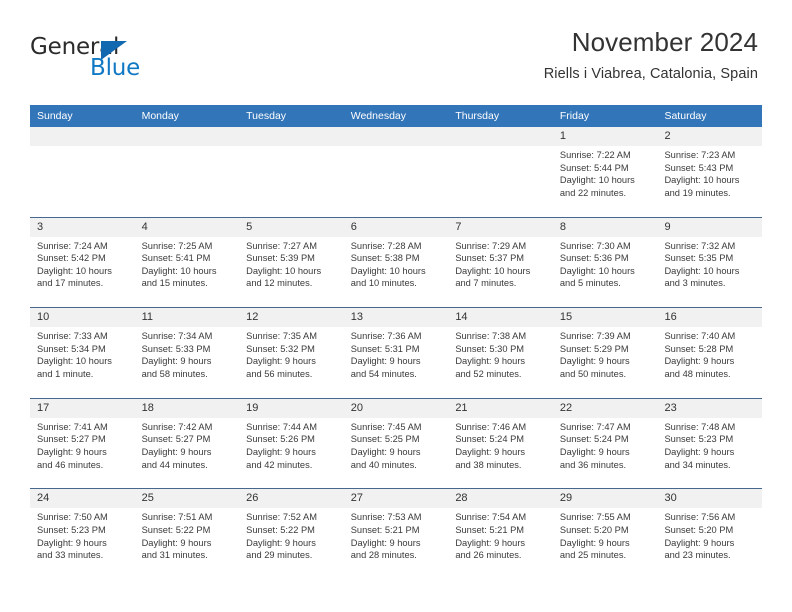  Describe the element at coordinates (396, 318) in the screenshot. I see `day-number-band: 13` at that location.